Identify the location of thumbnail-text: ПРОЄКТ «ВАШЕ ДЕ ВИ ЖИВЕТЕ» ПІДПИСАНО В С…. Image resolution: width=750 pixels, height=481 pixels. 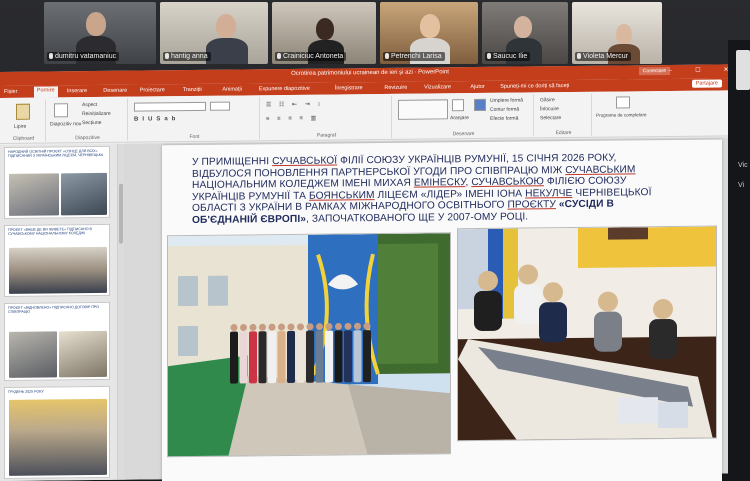
(50, 232).